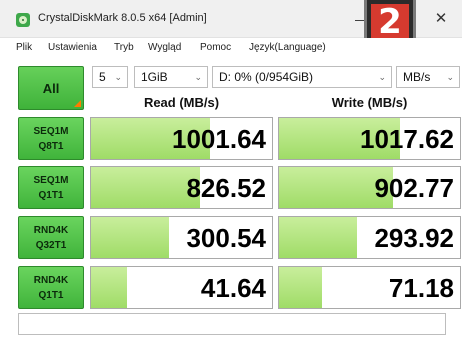 This screenshot has height=343, width=462. Describe the element at coordinates (233, 288) in the screenshot. I see `read-result-value: 41.64` at that location.